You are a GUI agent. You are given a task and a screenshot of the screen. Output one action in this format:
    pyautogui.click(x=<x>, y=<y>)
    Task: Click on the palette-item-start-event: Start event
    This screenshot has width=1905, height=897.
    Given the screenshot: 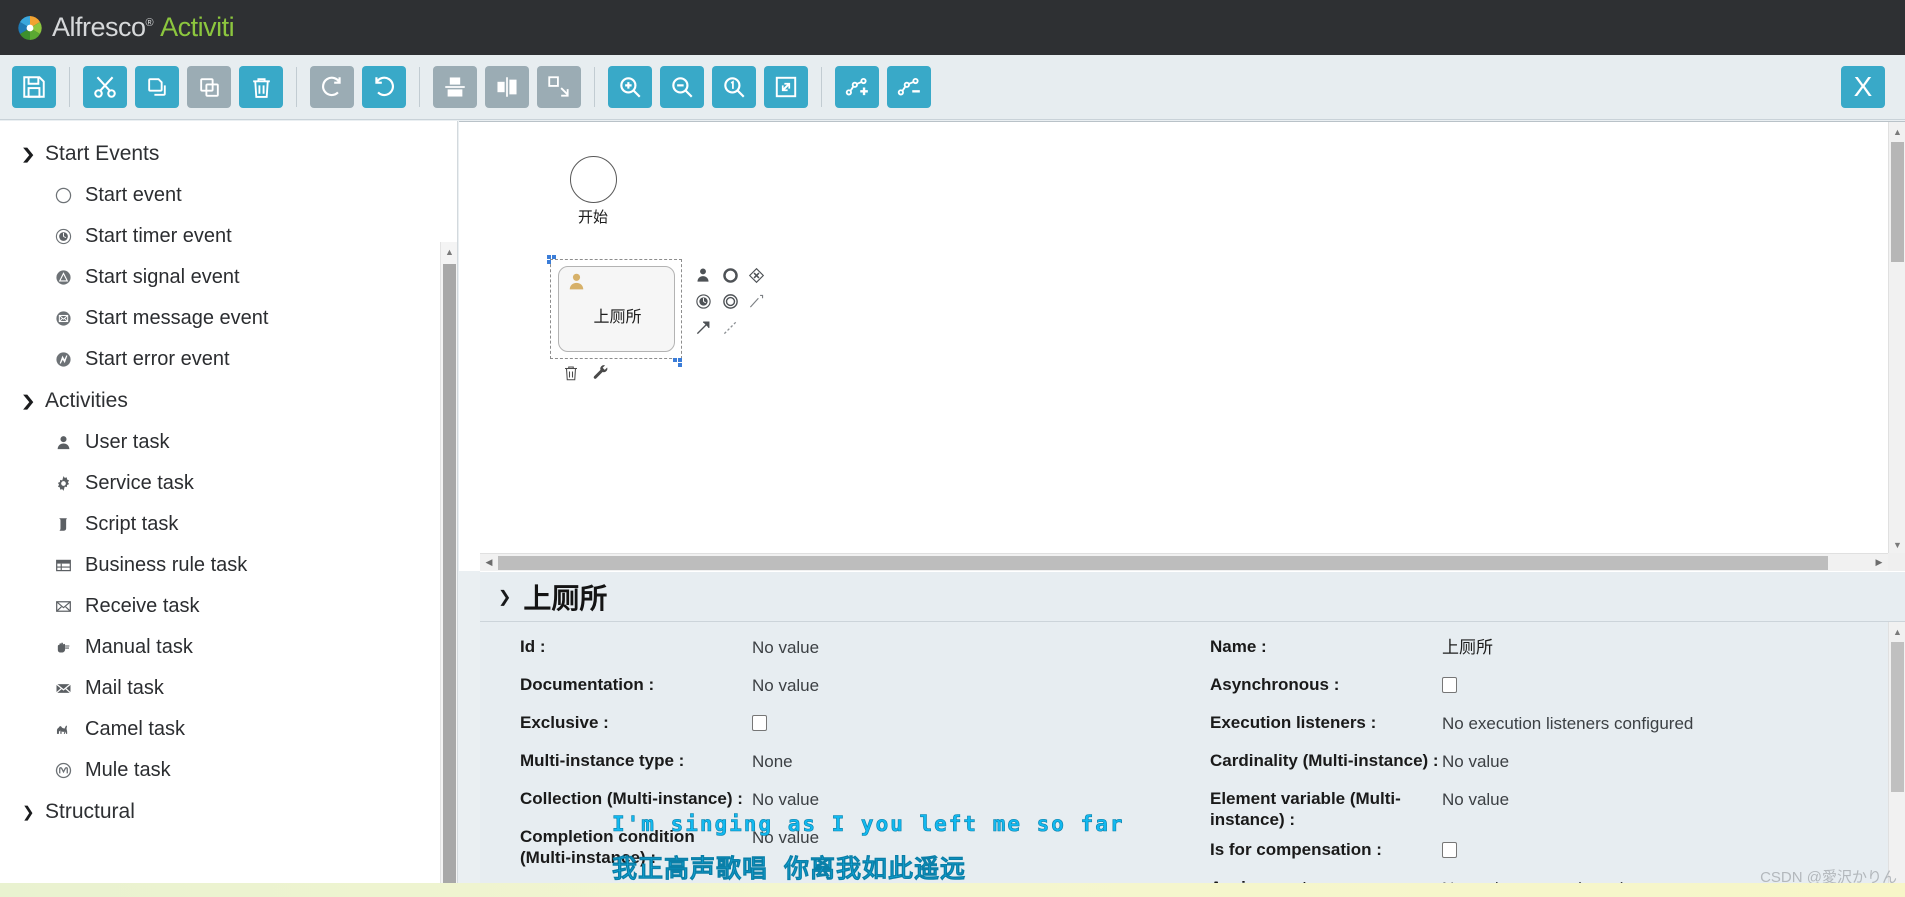 What is the action you would take?
    pyautogui.click(x=228, y=195)
    